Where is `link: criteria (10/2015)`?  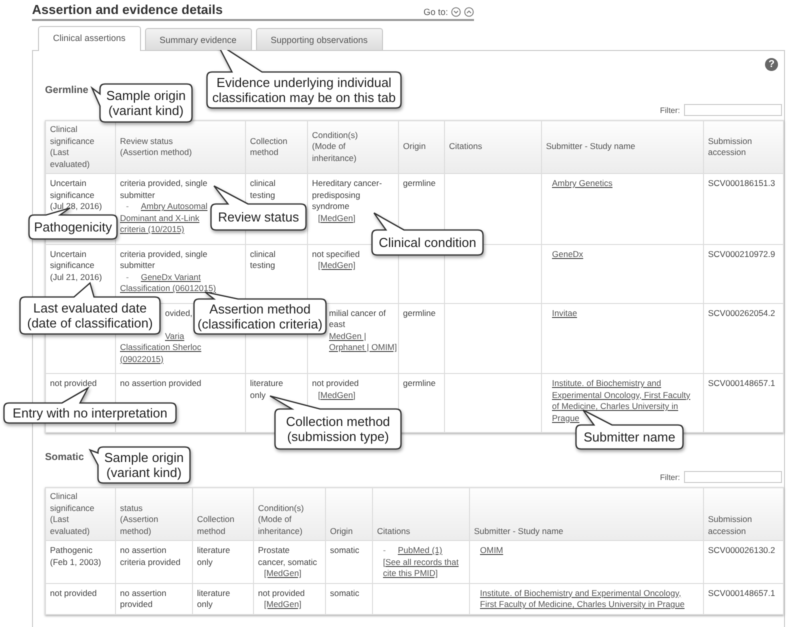
link: criteria (10/2015) is located at coordinates (152, 230).